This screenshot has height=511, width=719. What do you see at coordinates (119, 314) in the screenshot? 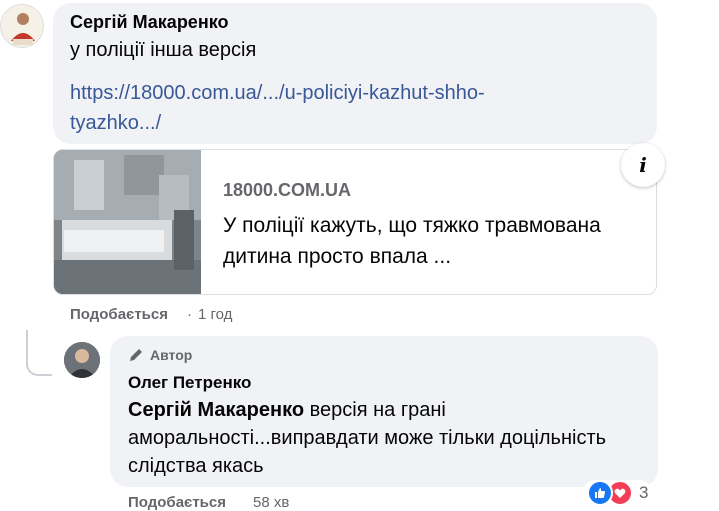
I see `like-button: Подобається` at bounding box center [119, 314].